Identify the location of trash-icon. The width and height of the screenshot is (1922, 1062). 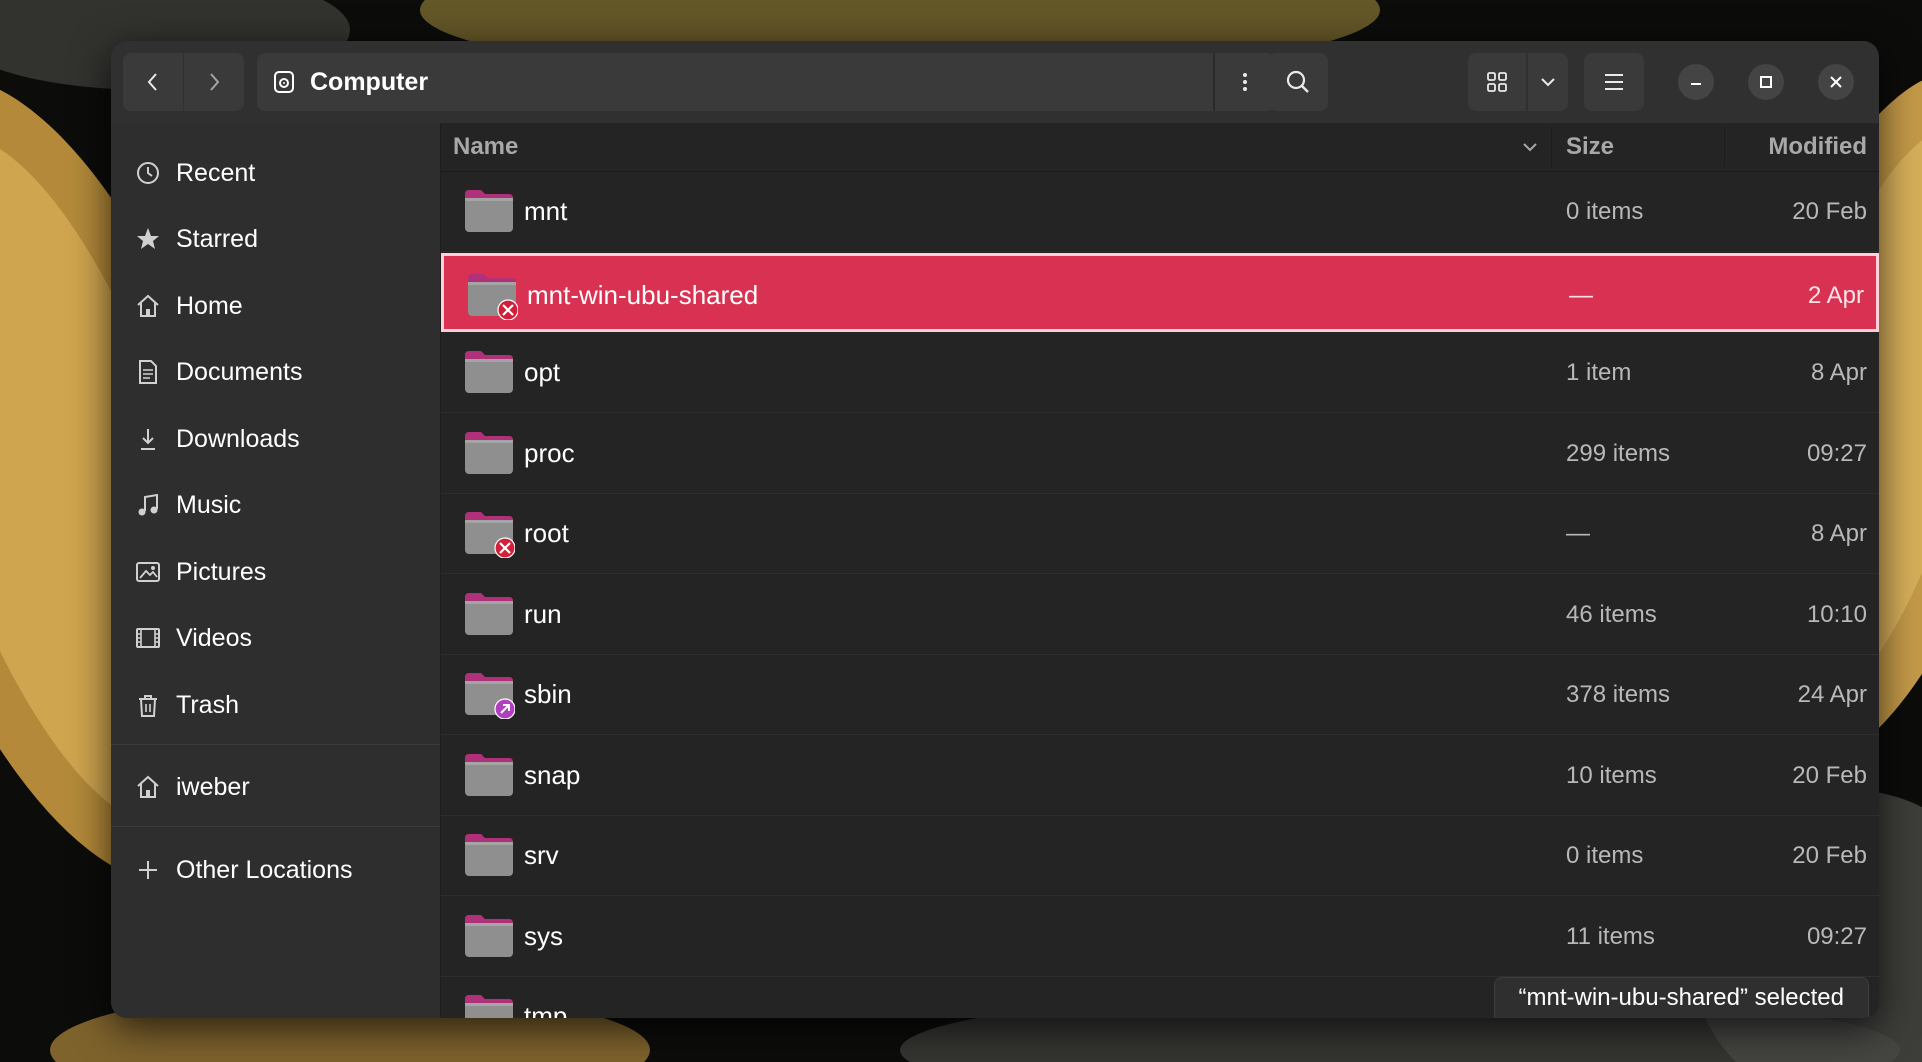
(148, 705).